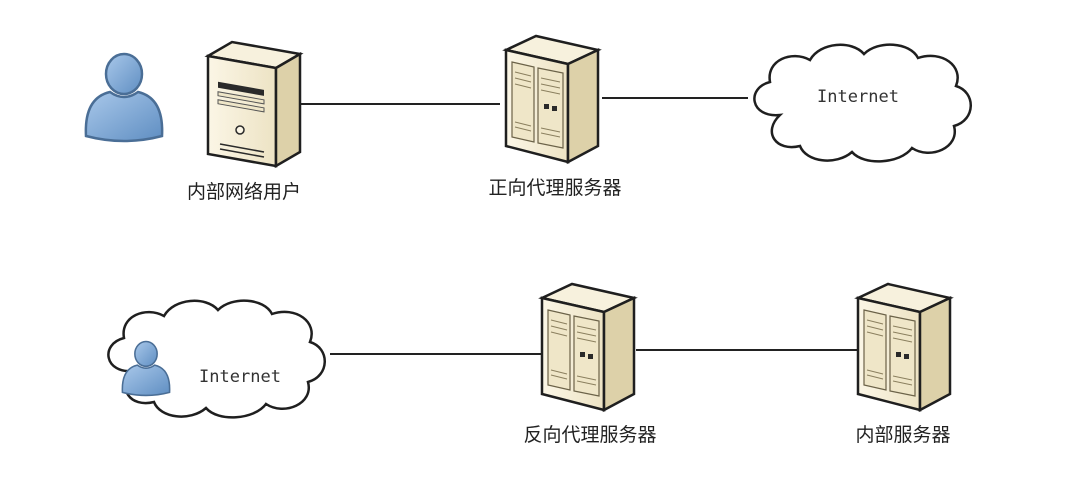 This screenshot has height=480, width=1076. What do you see at coordinates (858, 97) in the screenshot?
I see `forward-internet-label: Internet` at bounding box center [858, 97].